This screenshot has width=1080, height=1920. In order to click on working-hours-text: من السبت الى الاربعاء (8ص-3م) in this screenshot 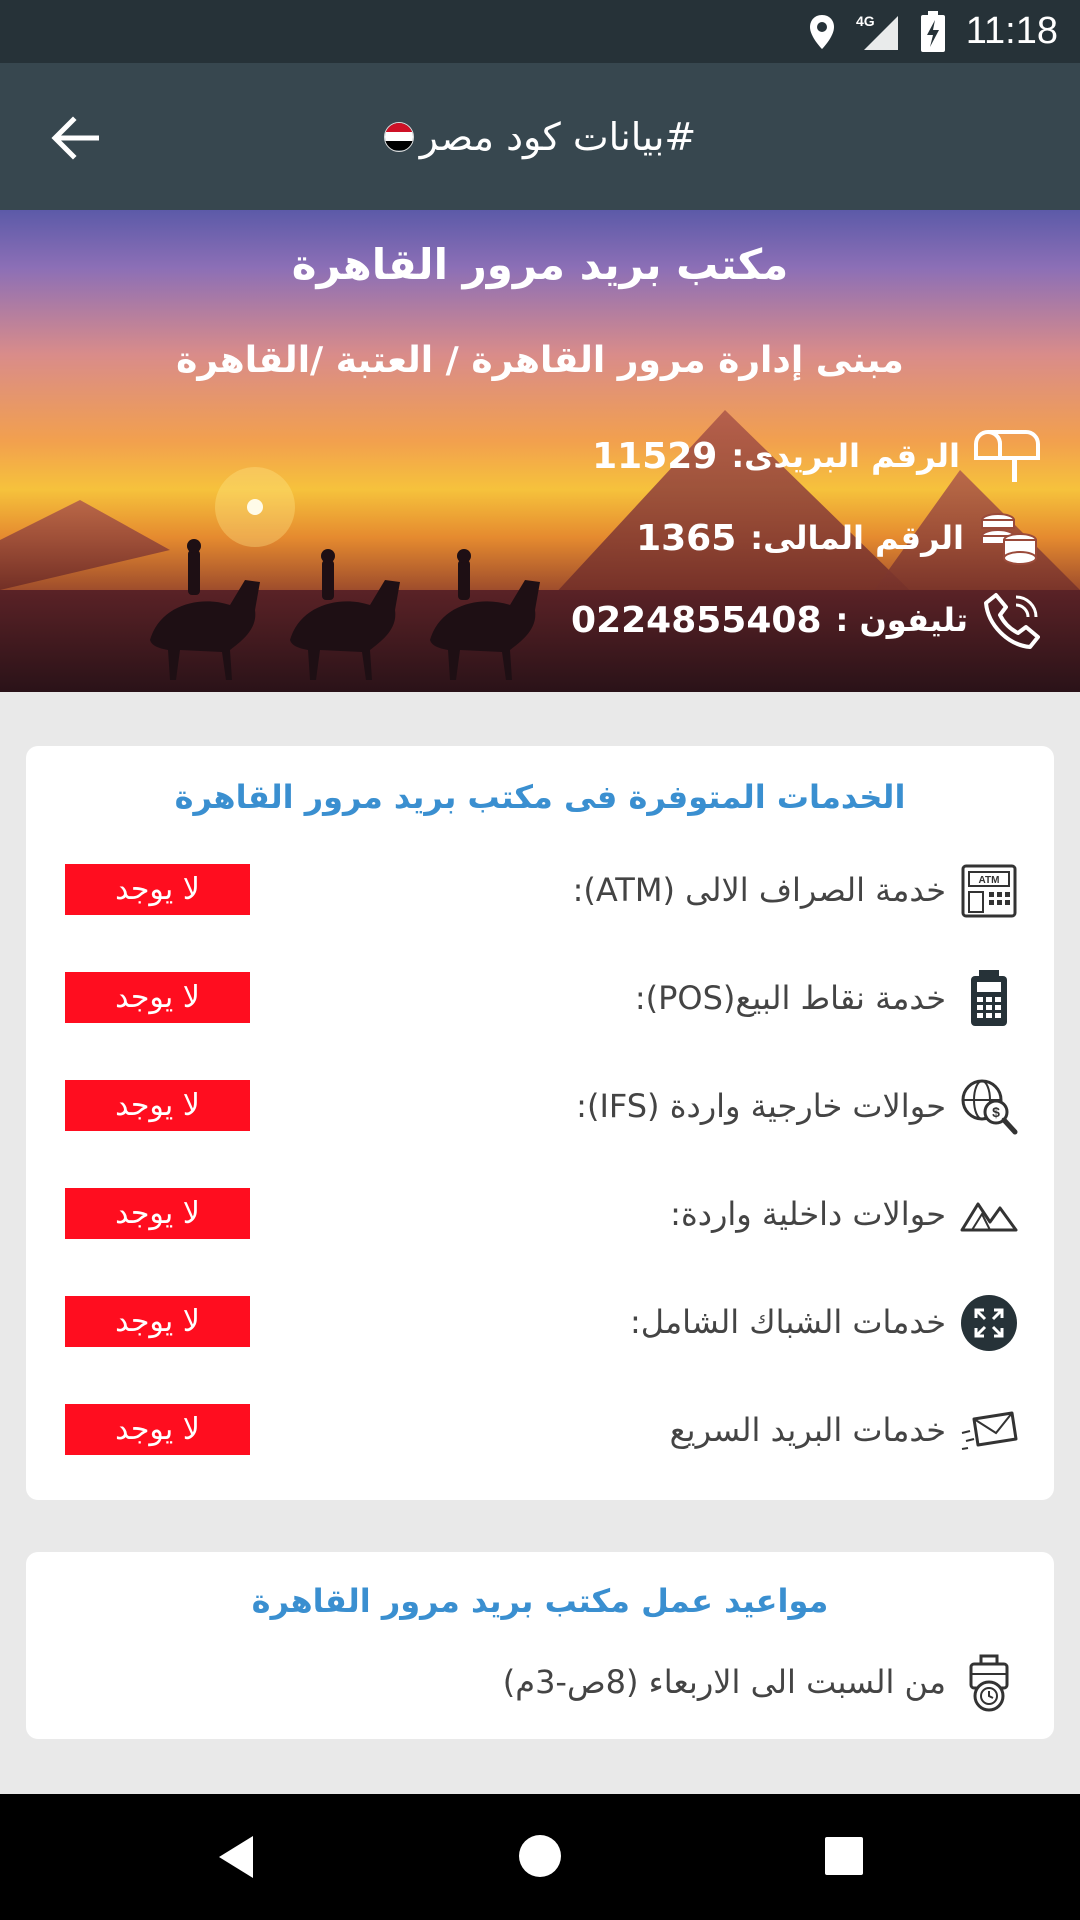, I will do `click(724, 1682)`.